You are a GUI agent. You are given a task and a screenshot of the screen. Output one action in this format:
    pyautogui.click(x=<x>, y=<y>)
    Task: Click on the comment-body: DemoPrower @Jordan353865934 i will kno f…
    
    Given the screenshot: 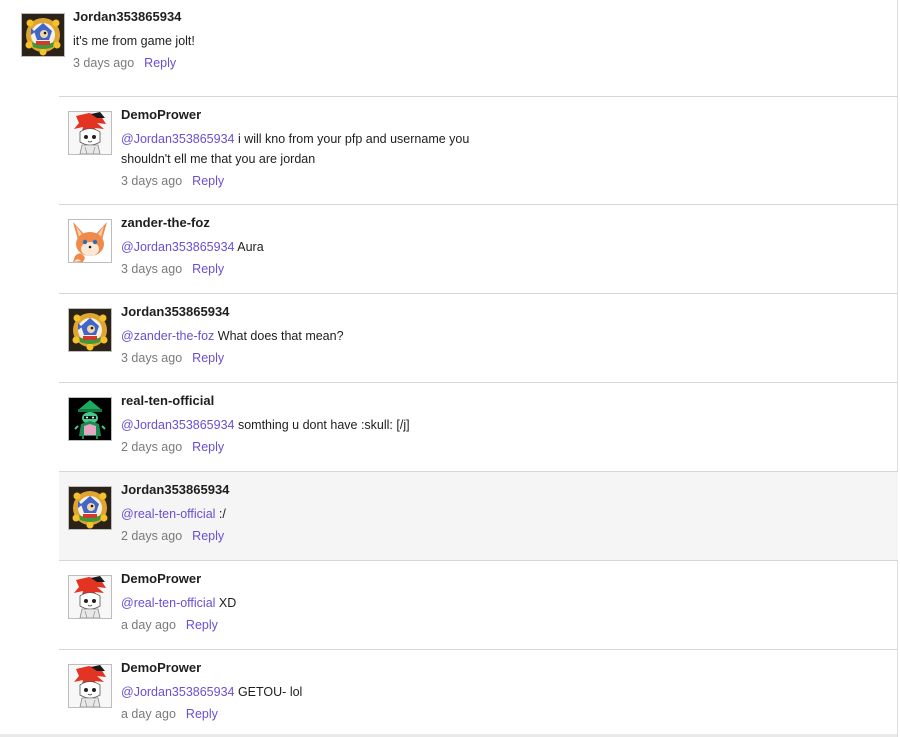 What is the action you would take?
    pyautogui.click(x=505, y=148)
    